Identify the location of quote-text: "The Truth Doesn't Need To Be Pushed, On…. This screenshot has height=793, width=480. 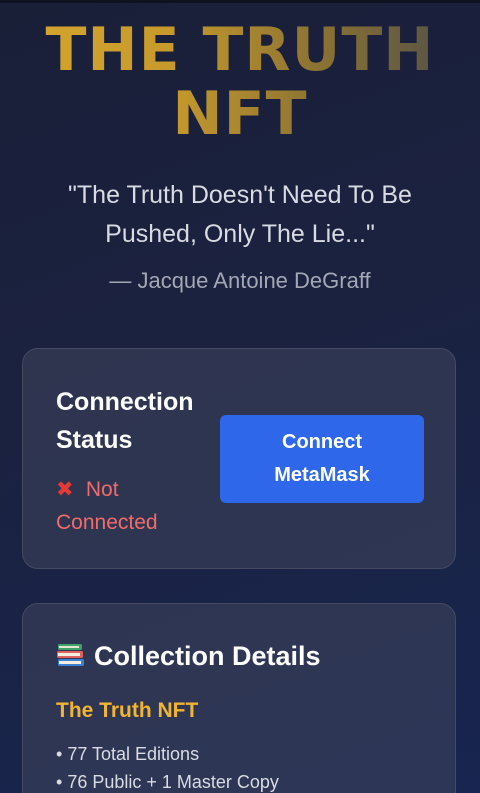
(240, 214).